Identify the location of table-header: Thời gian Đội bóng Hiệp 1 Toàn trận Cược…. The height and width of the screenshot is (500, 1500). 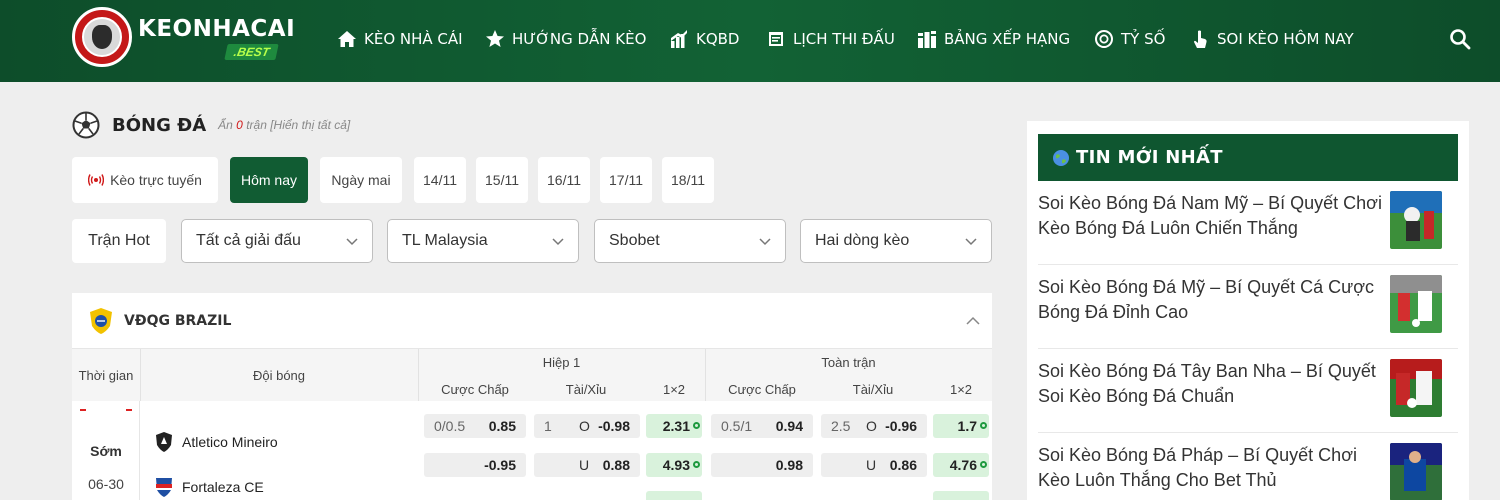
(532, 375).